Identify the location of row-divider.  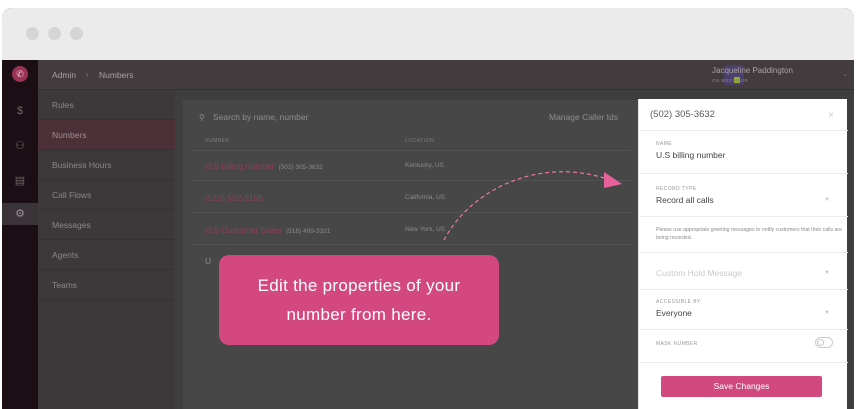
(411, 150).